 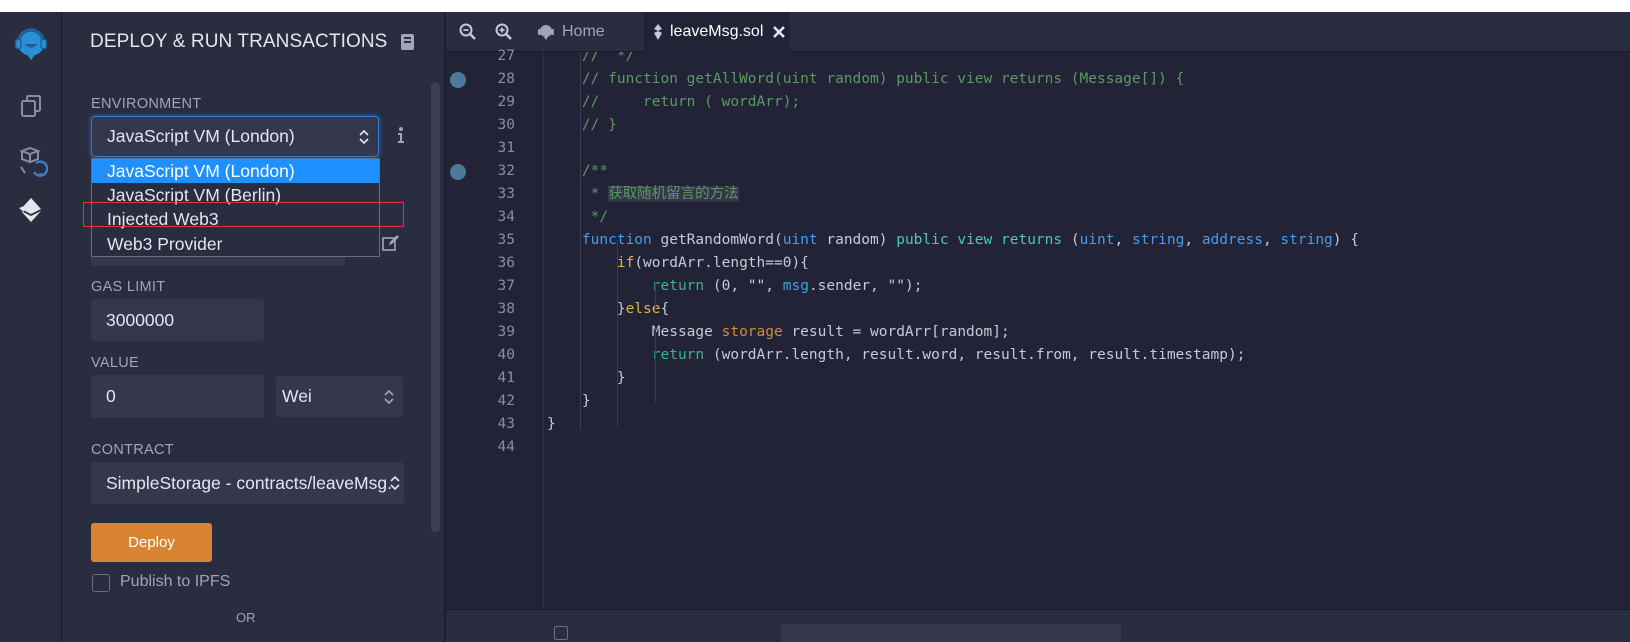 I want to click on code-line: // }, so click(x=582, y=125).